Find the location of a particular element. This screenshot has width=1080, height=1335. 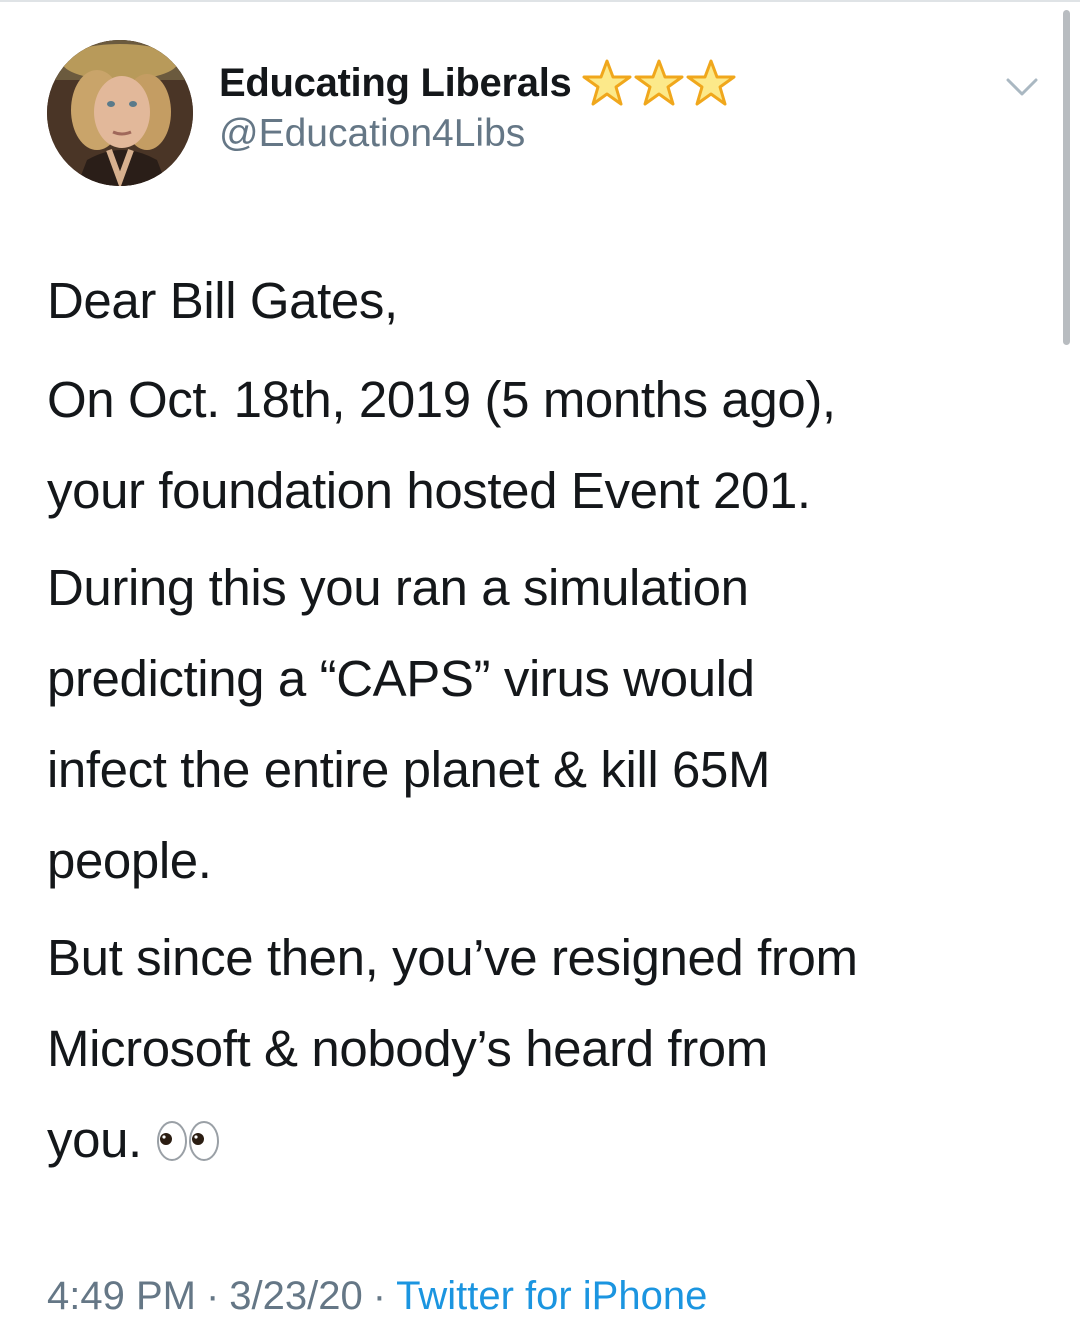

tweet-line: people. is located at coordinates (129, 860).